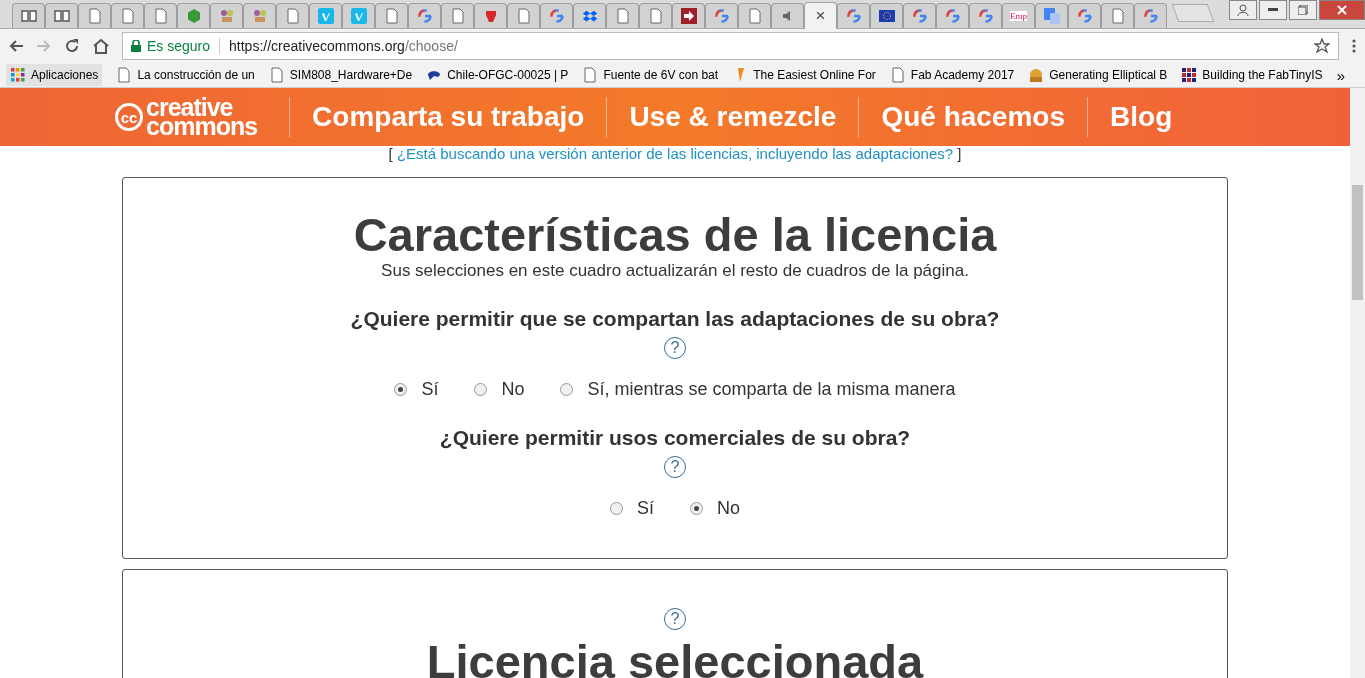 Image resolution: width=1365 pixels, height=678 pixels. What do you see at coordinates (1051, 16) in the screenshot?
I see `translate-icon` at bounding box center [1051, 16].